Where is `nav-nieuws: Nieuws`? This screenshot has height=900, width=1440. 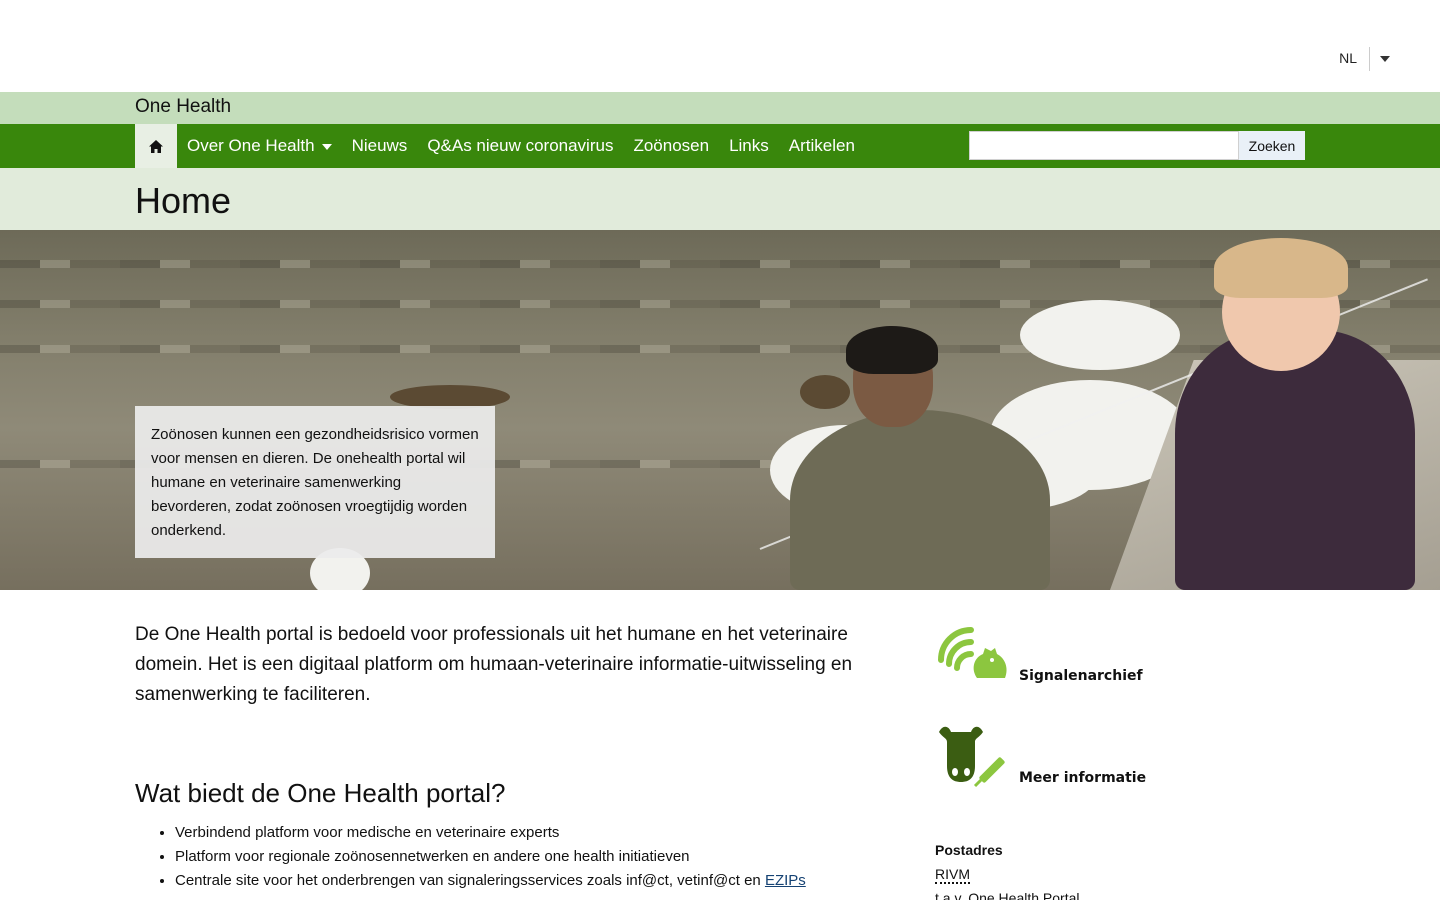 nav-nieuws: Nieuws is located at coordinates (380, 146).